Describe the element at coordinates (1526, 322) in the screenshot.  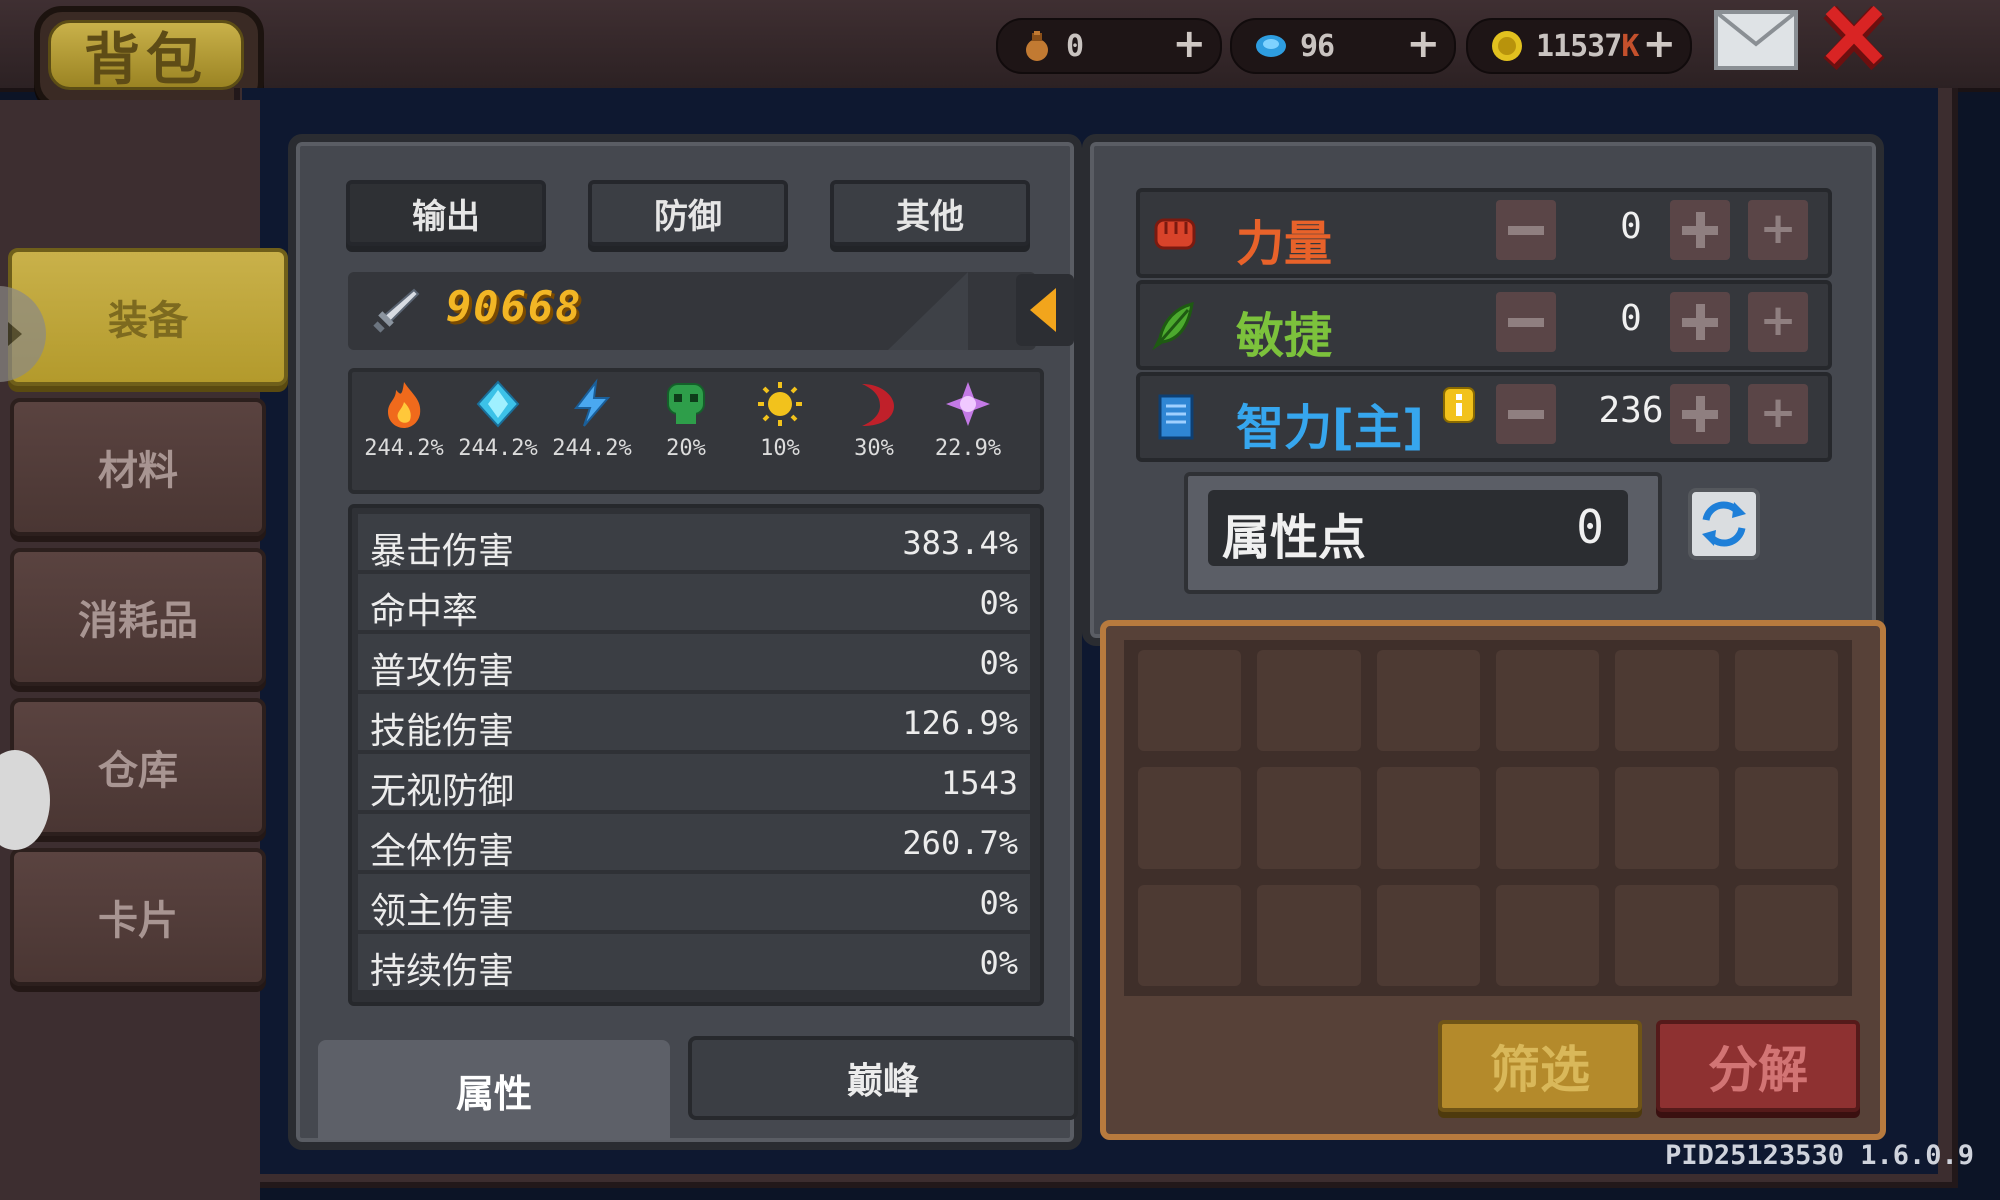
I see `decrease-agility-button` at that location.